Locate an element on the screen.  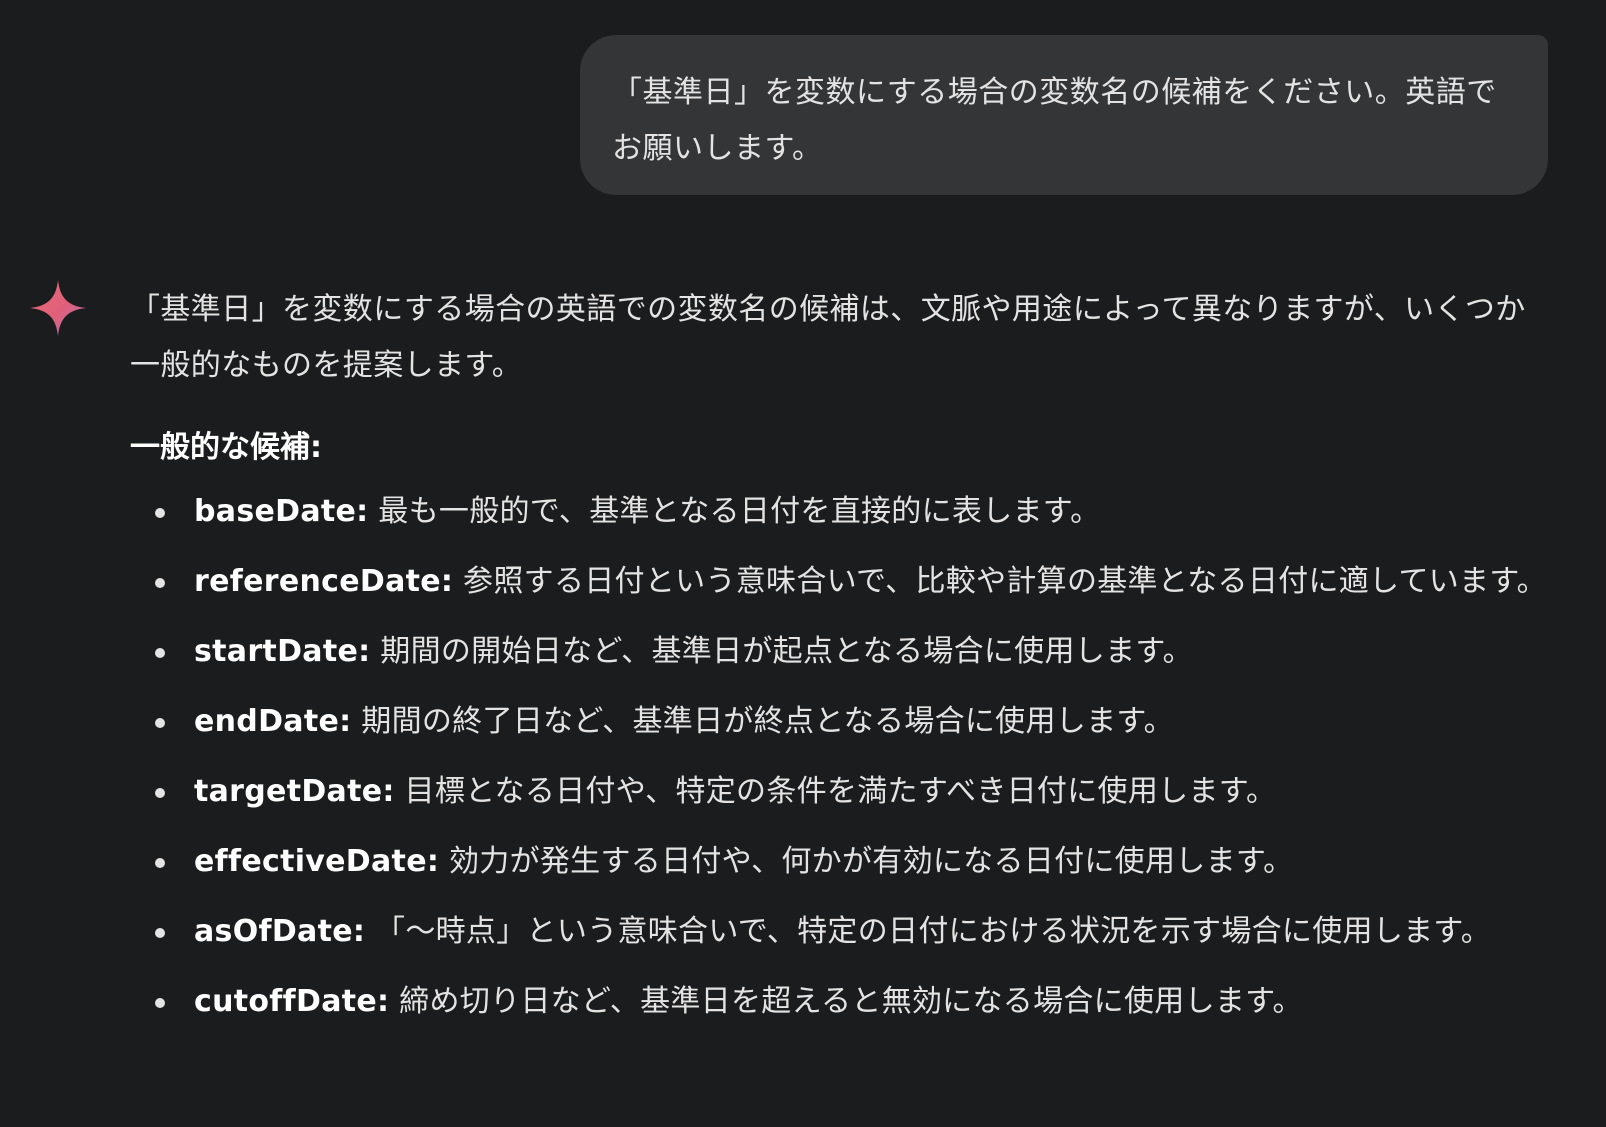
list-item: startDate: 期間の開始日など、基準日が起点となる場合に使用します。 is located at coordinates (840, 652).